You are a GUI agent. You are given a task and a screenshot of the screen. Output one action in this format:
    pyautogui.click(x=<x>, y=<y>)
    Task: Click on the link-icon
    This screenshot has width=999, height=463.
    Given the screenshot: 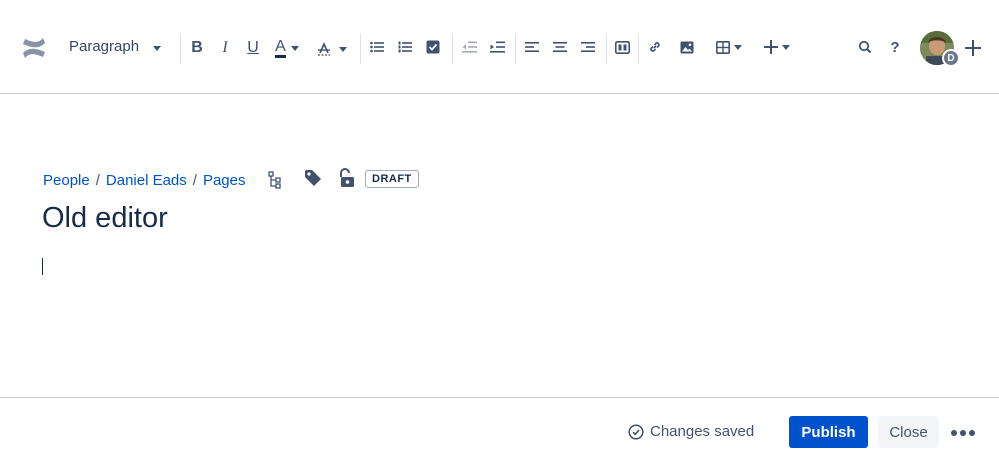 What is the action you would take?
    pyautogui.click(x=654, y=47)
    